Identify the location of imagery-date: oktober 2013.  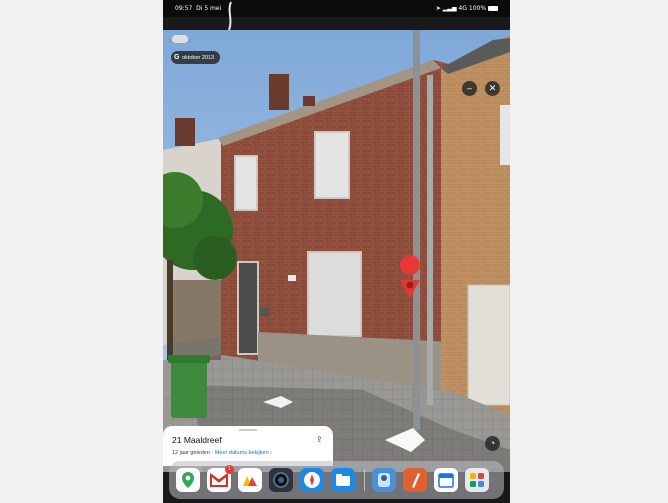
(198, 58).